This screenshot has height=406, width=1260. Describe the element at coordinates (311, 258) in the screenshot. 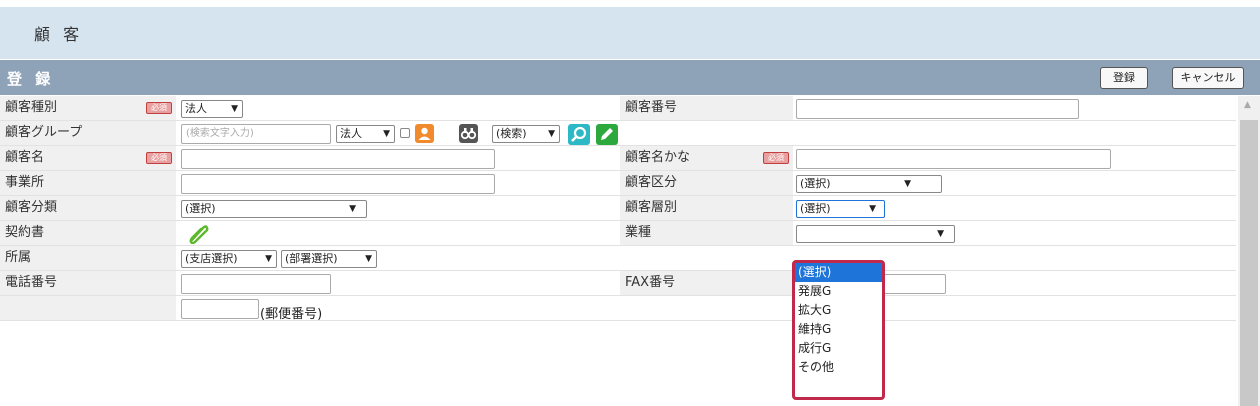

I see `select-value: (部署選択)` at that location.